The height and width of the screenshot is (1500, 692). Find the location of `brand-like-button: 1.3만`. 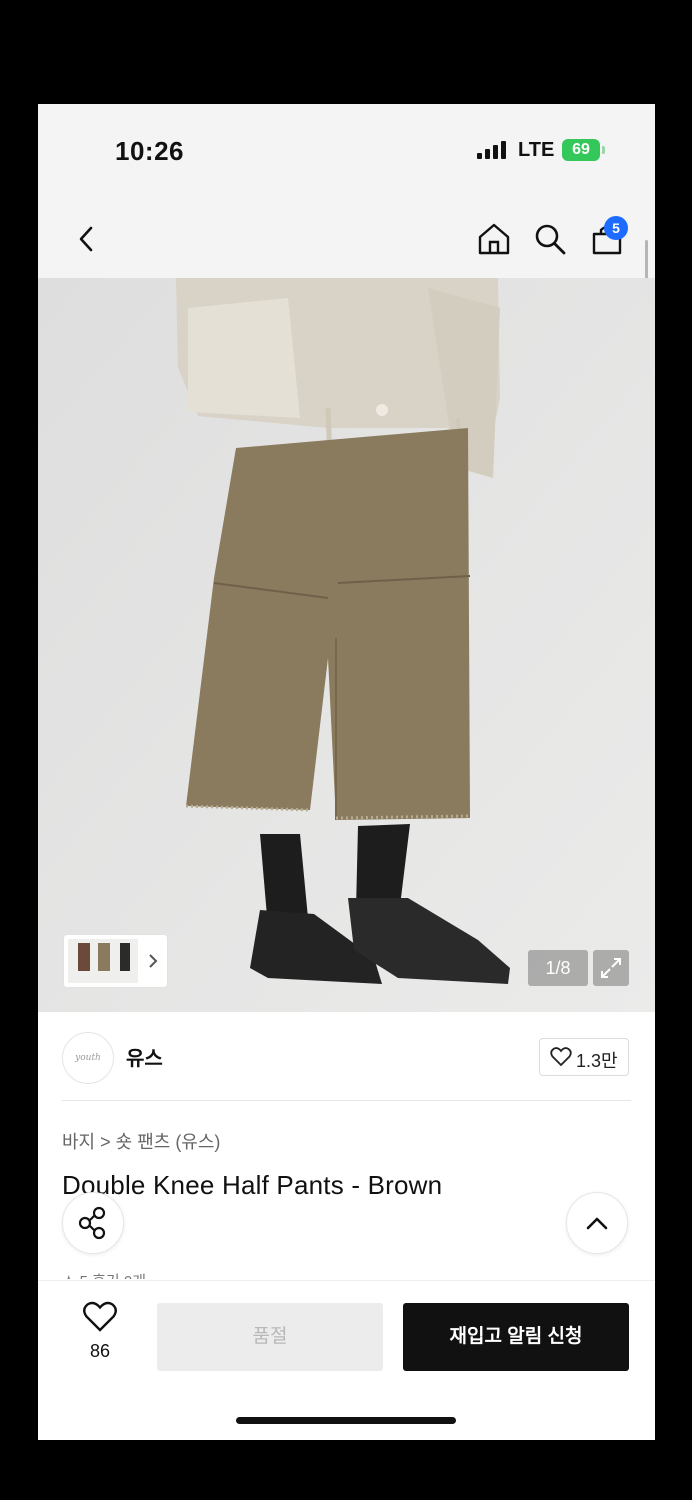

brand-like-button: 1.3만 is located at coordinates (584, 1057).